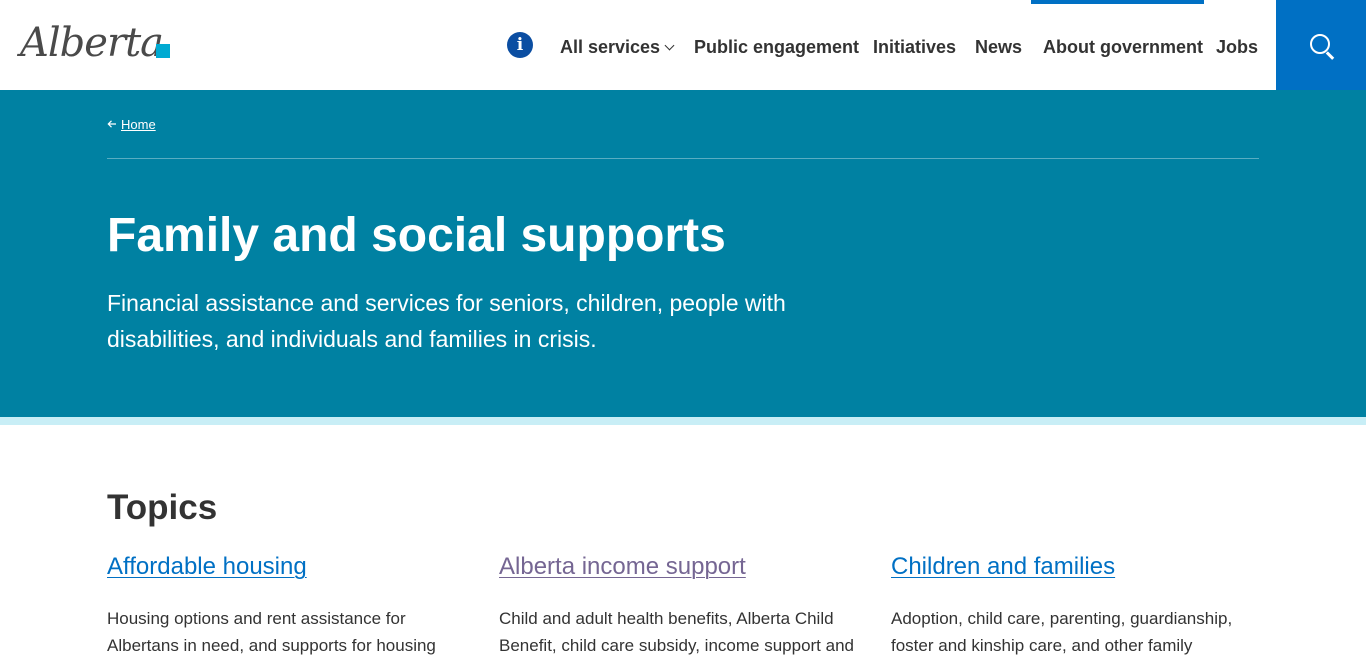 This screenshot has width=1366, height=656. I want to click on nav-active-indicator, so click(1117, 2).